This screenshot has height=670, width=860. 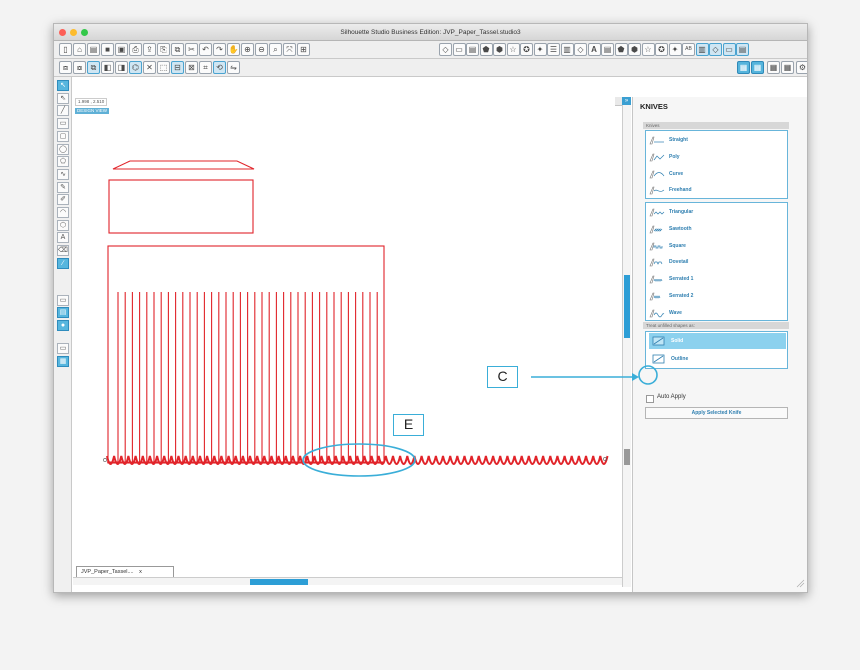 I want to click on cut-icon: ✂, so click(x=191, y=49).